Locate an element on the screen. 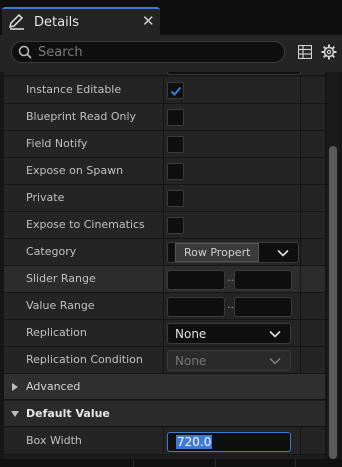 This screenshot has height=467, width=342. property-row-expose-on-spawn: Expose on Spawn is located at coordinates (164, 171).